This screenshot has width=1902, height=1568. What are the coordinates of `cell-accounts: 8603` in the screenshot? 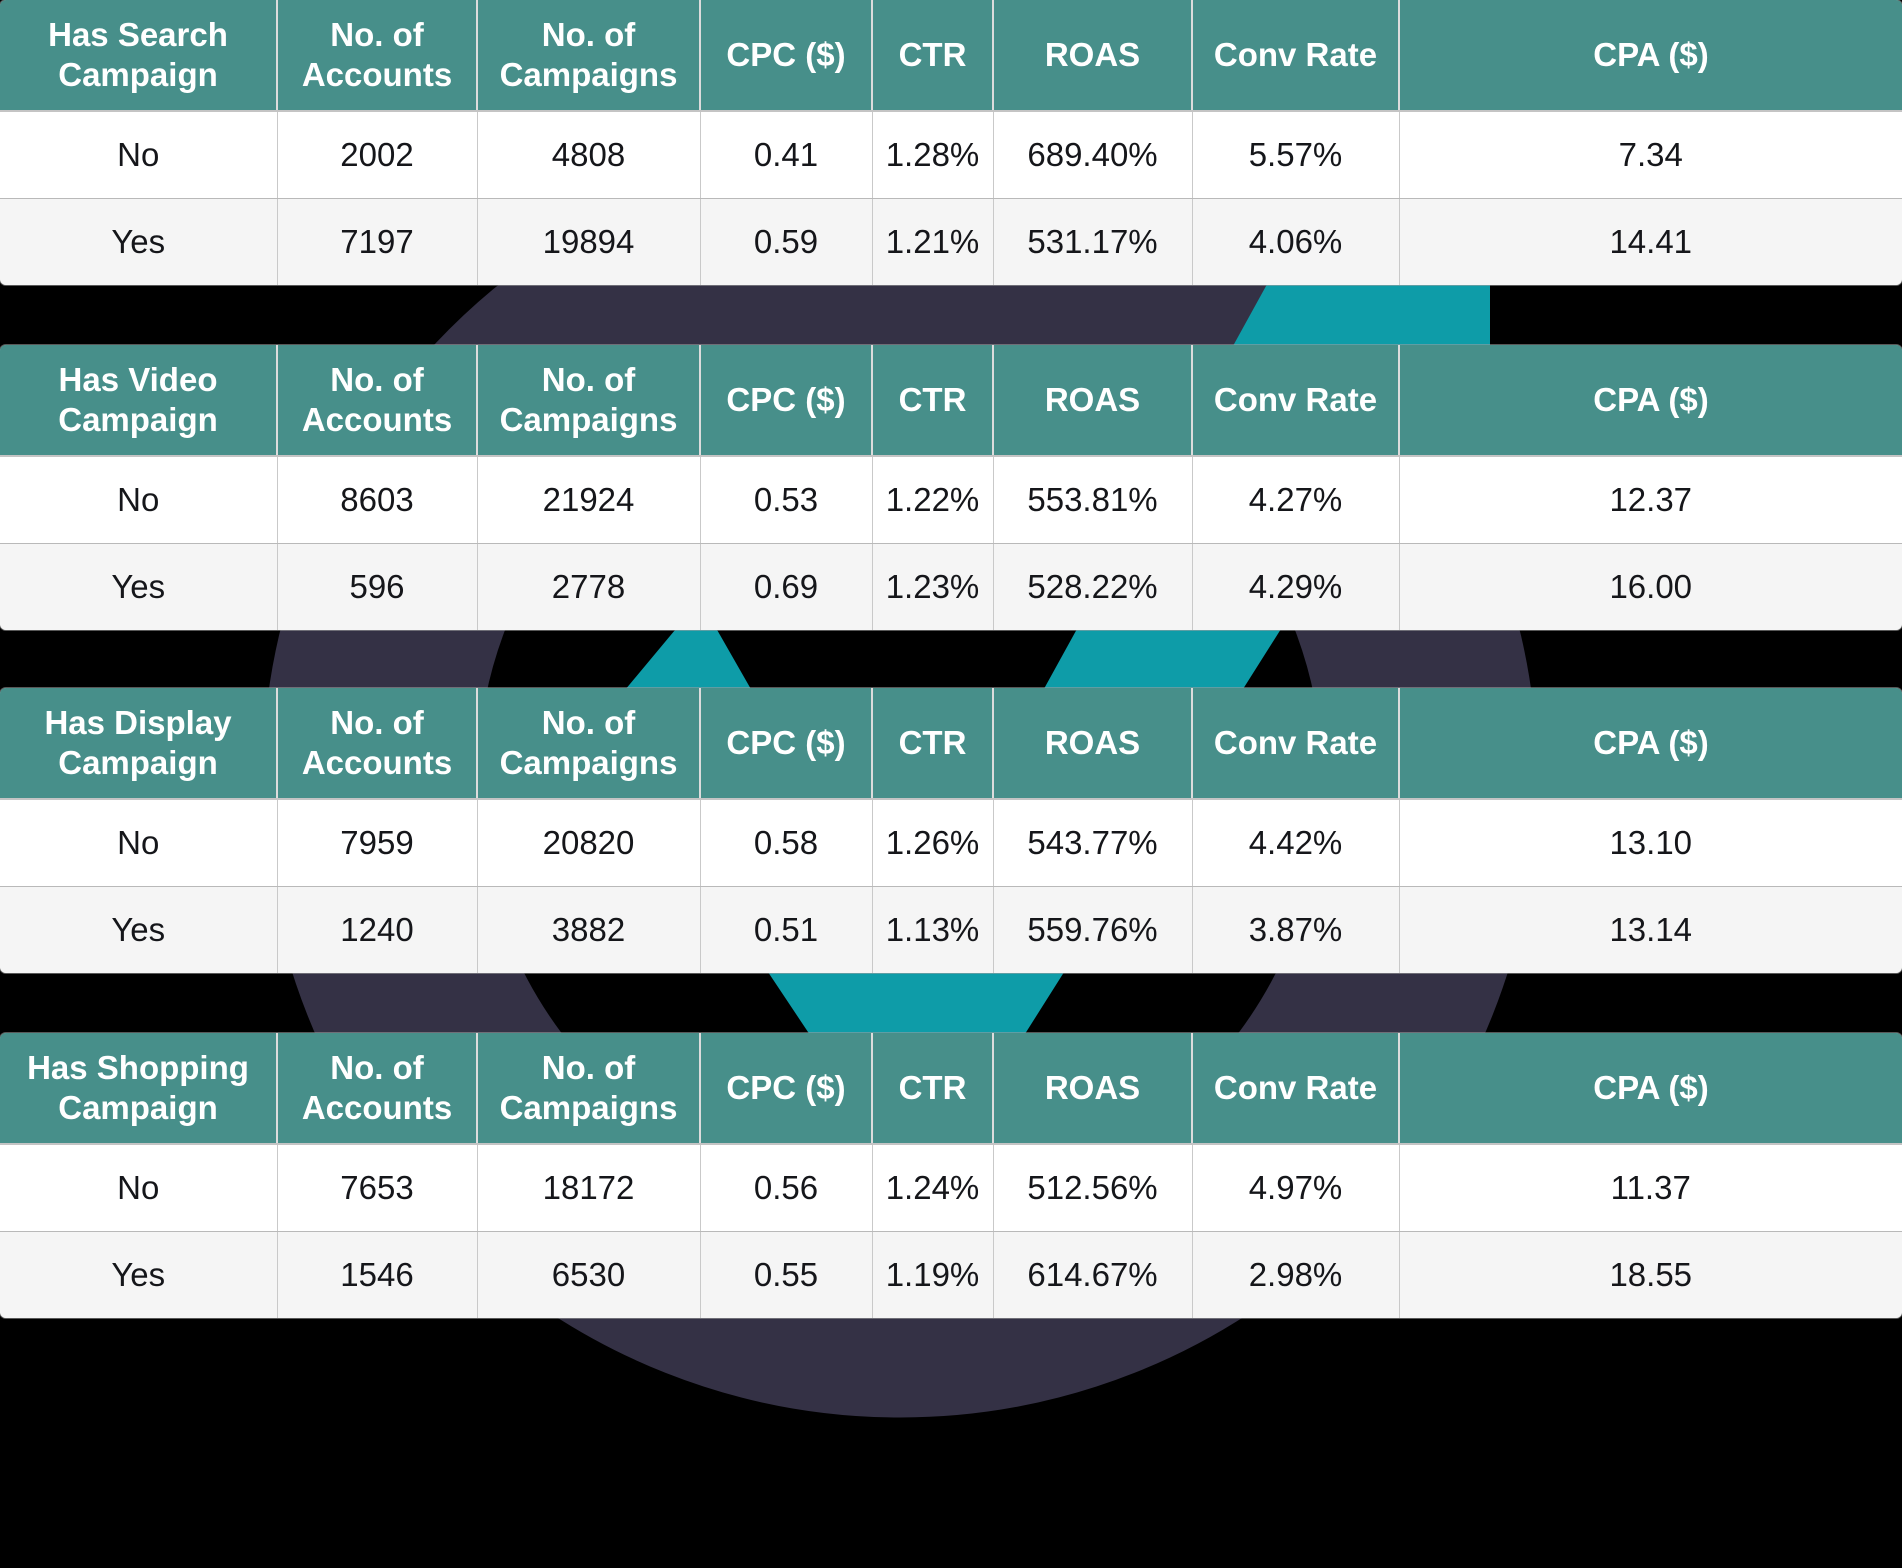 It's located at (377, 500).